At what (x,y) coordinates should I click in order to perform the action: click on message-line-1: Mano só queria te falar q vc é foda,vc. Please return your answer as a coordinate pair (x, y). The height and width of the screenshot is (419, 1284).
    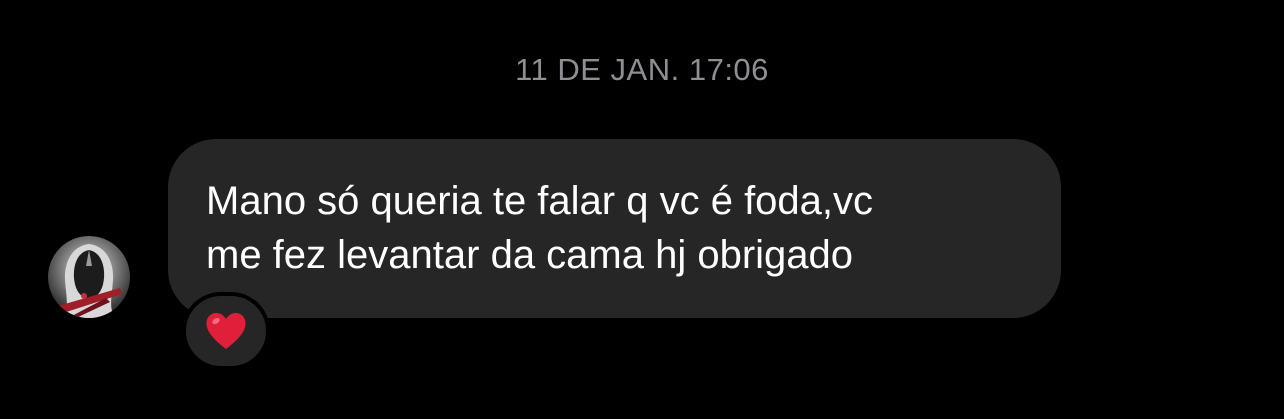
    Looking at the image, I should click on (540, 201).